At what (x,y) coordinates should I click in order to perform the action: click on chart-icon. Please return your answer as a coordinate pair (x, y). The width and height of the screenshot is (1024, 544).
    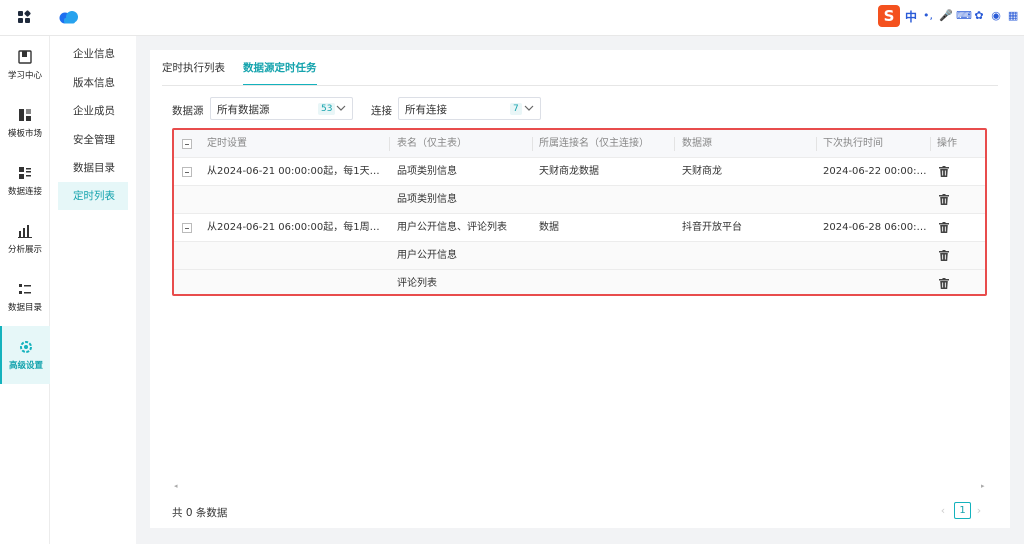
    Looking at the image, I should click on (25, 231).